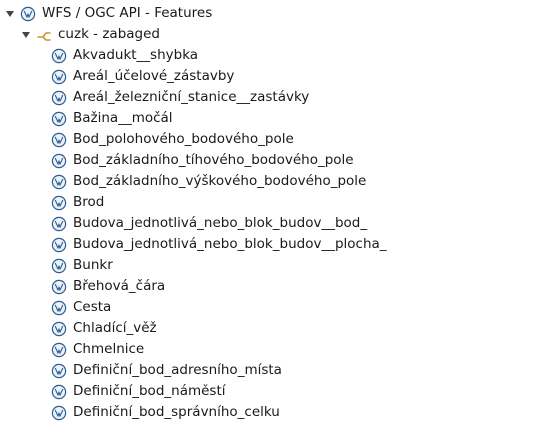 This screenshot has height=423, width=538. What do you see at coordinates (89, 202) in the screenshot?
I see `tree-layer-label: Brod` at bounding box center [89, 202].